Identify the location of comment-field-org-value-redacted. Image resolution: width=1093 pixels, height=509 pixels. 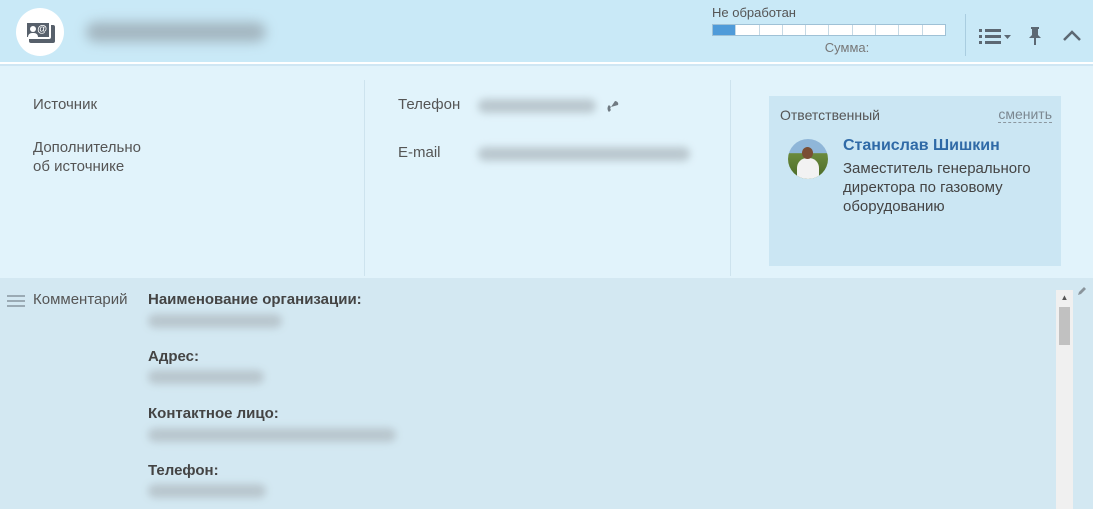
(215, 321).